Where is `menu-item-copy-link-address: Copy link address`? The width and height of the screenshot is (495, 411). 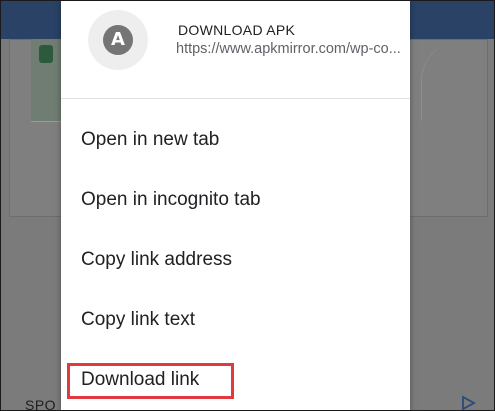 menu-item-copy-link-address: Copy link address is located at coordinates (235, 260).